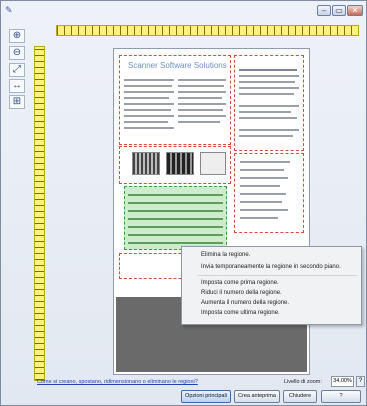  Describe the element at coordinates (341, 396) in the screenshot. I see `help-button: ?` at that location.